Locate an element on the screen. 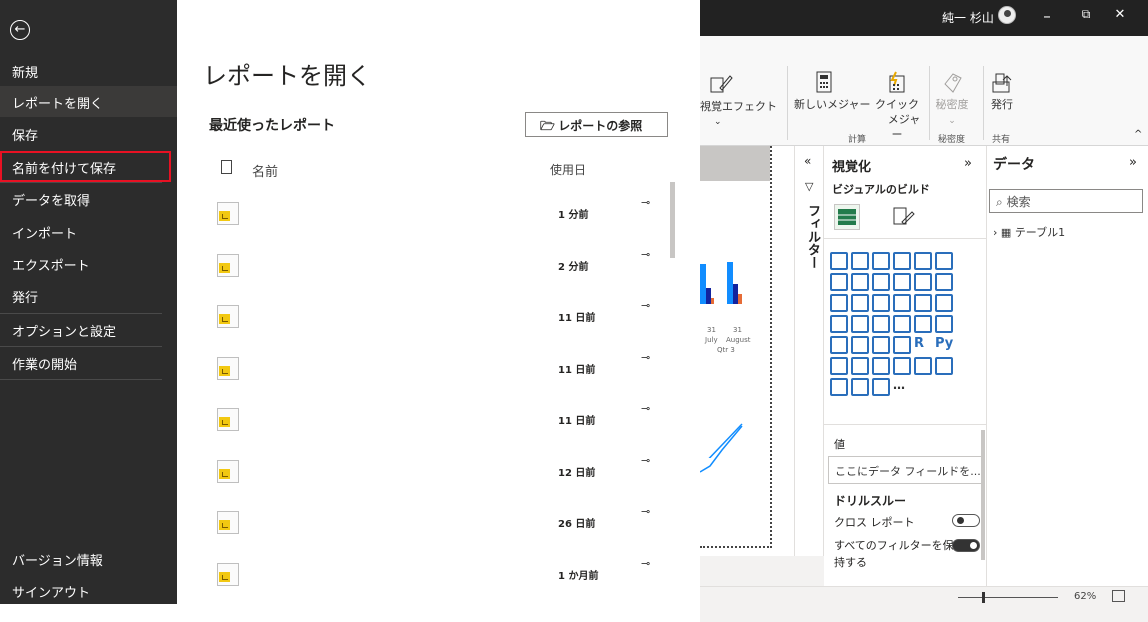 This screenshot has height=622, width=1148. calculator-icon is located at coordinates (824, 82).